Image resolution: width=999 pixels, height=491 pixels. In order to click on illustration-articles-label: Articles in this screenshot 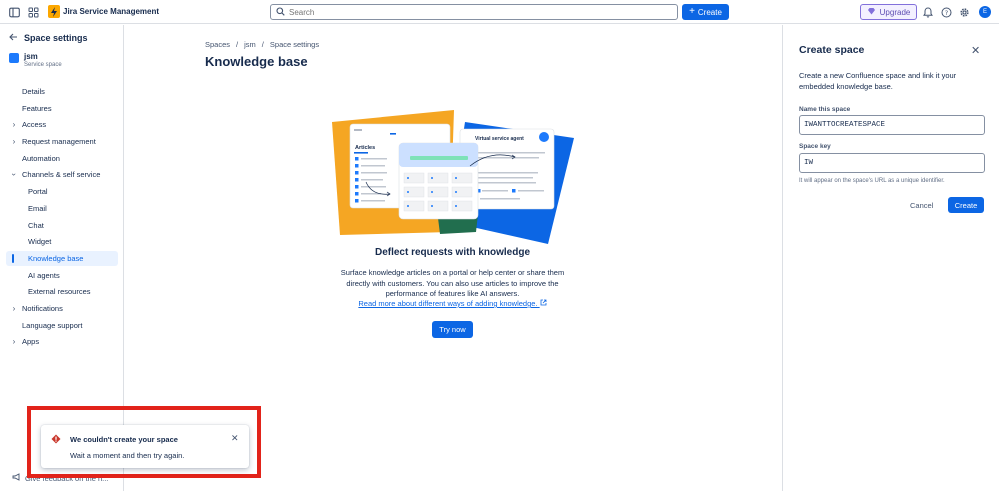, I will do `click(365, 148)`.